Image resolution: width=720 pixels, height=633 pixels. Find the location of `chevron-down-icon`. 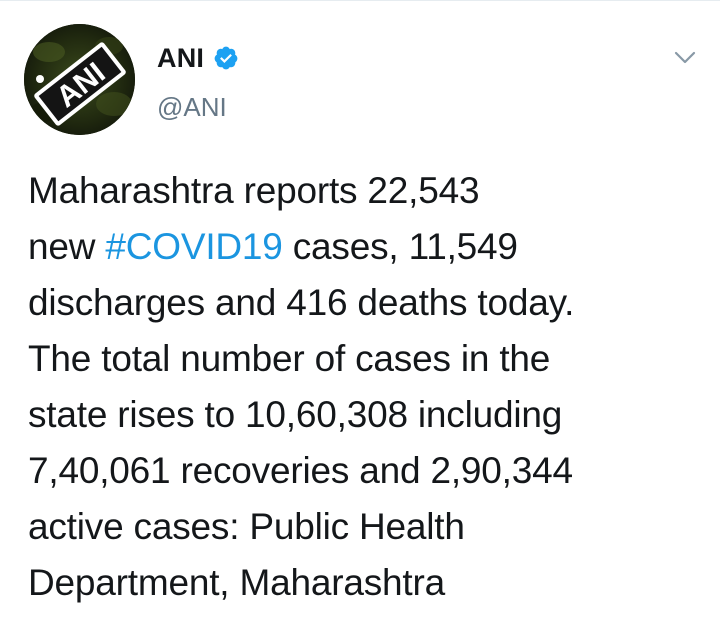

chevron-down-icon is located at coordinates (685, 58).